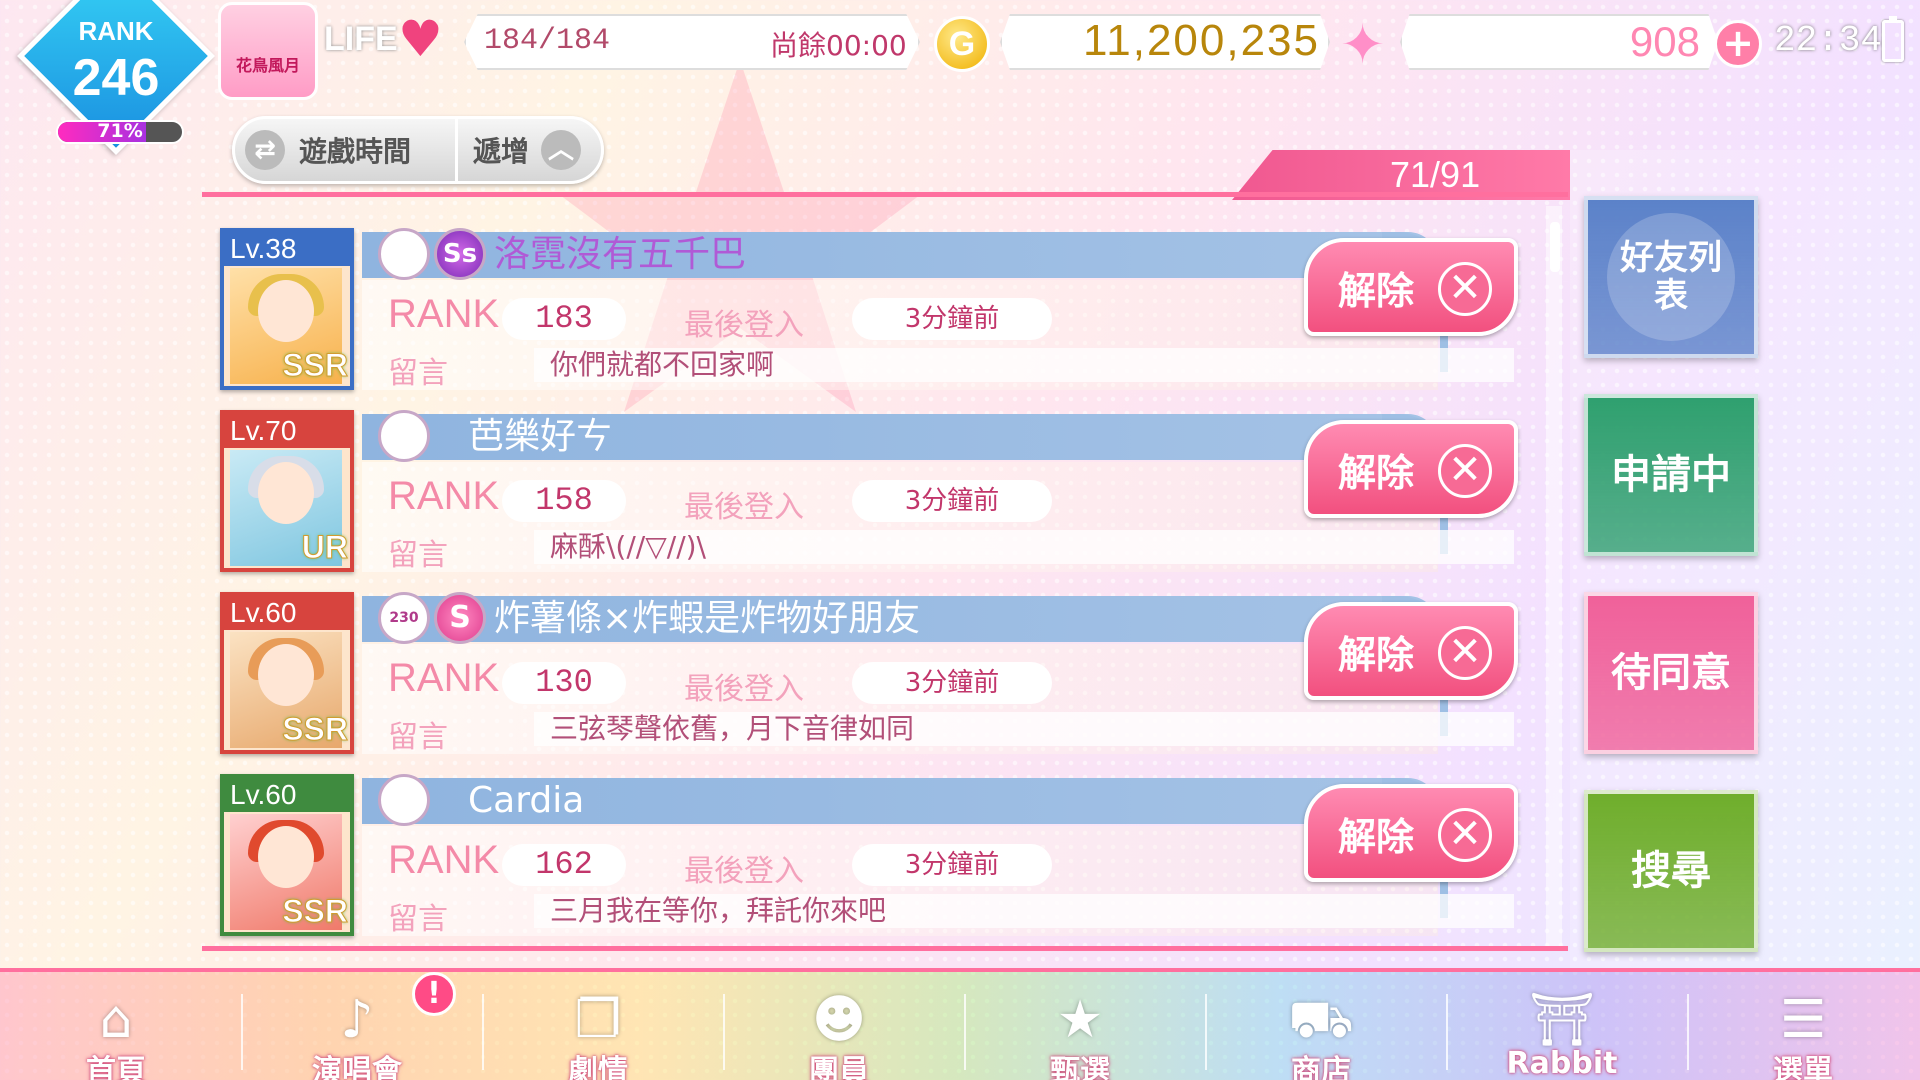 The height and width of the screenshot is (1080, 1920). What do you see at coordinates (1738, 44) in the screenshot?
I see `add-gem-button: +` at bounding box center [1738, 44].